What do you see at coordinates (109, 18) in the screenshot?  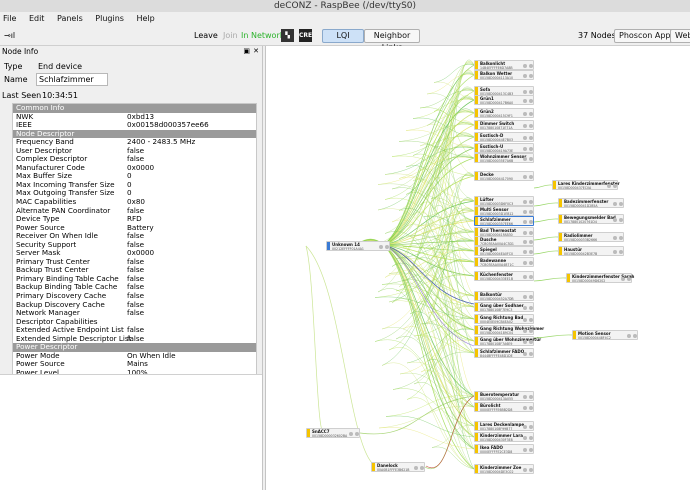 I see `menu-plugins: Plugins` at bounding box center [109, 18].